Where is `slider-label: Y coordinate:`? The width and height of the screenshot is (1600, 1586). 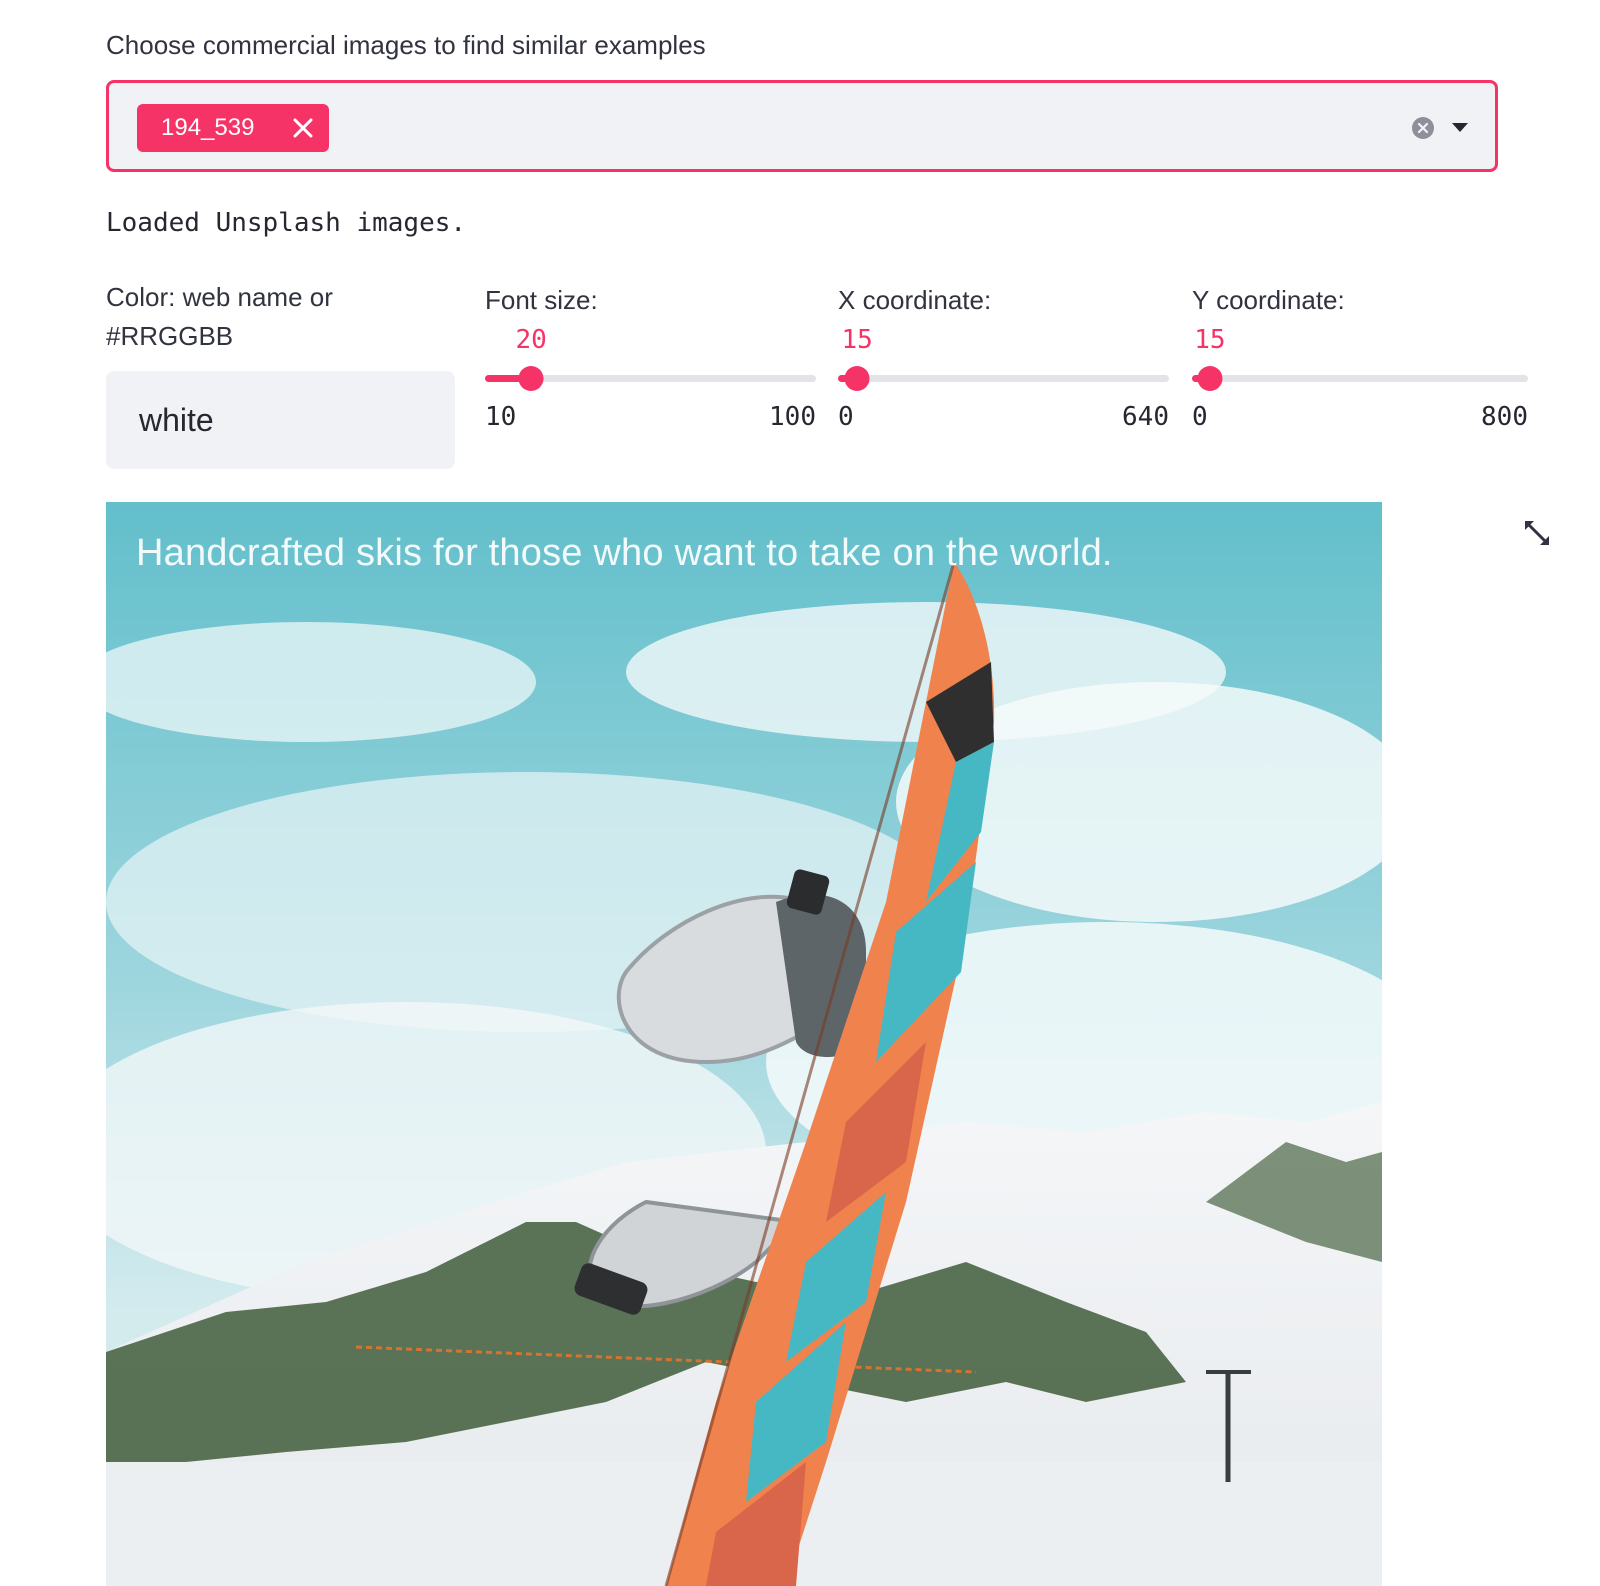
slider-label: Y coordinate: is located at coordinates (1268, 300).